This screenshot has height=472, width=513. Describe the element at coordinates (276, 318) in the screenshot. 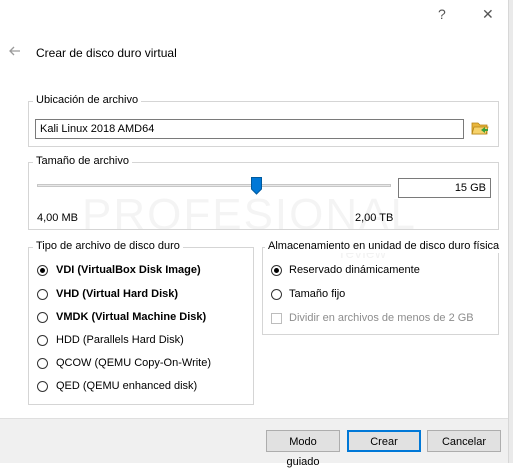

I see `split-checkbox` at that location.